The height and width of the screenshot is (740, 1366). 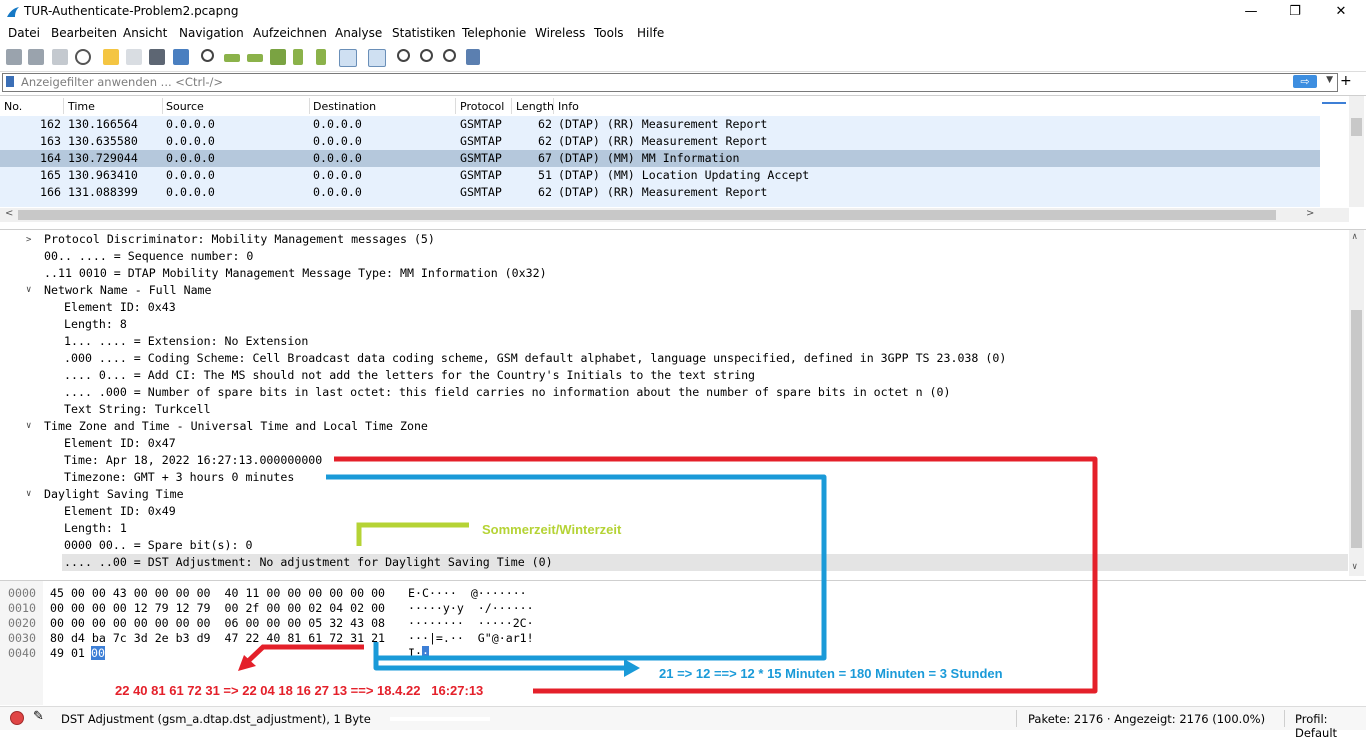 What do you see at coordinates (10, 81) in the screenshot?
I see `bookmark-icon` at bounding box center [10, 81].